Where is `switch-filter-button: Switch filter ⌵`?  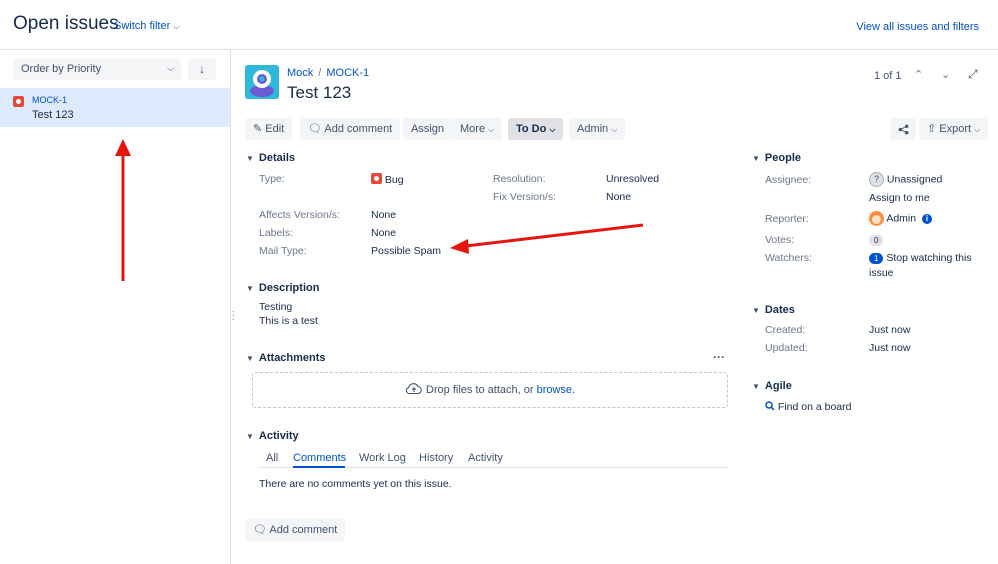 switch-filter-button: Switch filter ⌵ is located at coordinates (146, 26).